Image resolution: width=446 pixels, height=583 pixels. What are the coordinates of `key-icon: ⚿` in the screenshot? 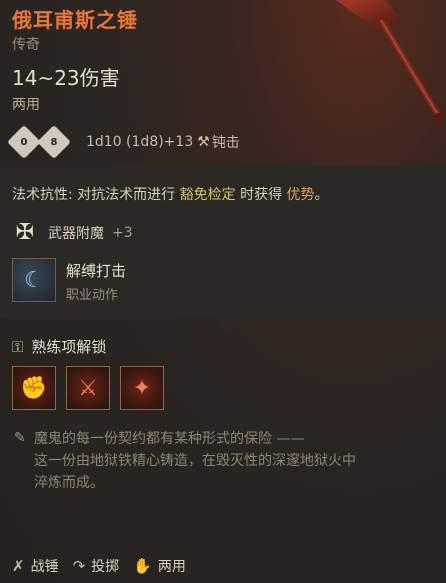 It's located at (18, 346).